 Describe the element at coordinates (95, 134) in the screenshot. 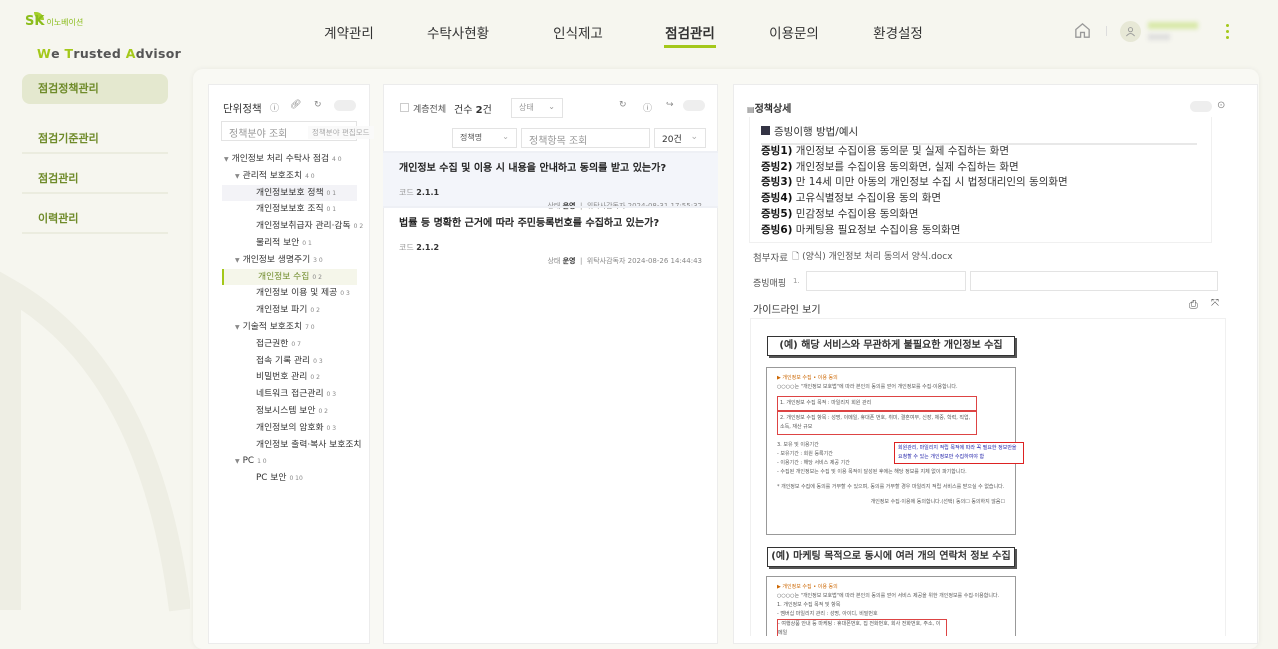

I see `sidebar-item-criteria: 점검기준관리` at that location.